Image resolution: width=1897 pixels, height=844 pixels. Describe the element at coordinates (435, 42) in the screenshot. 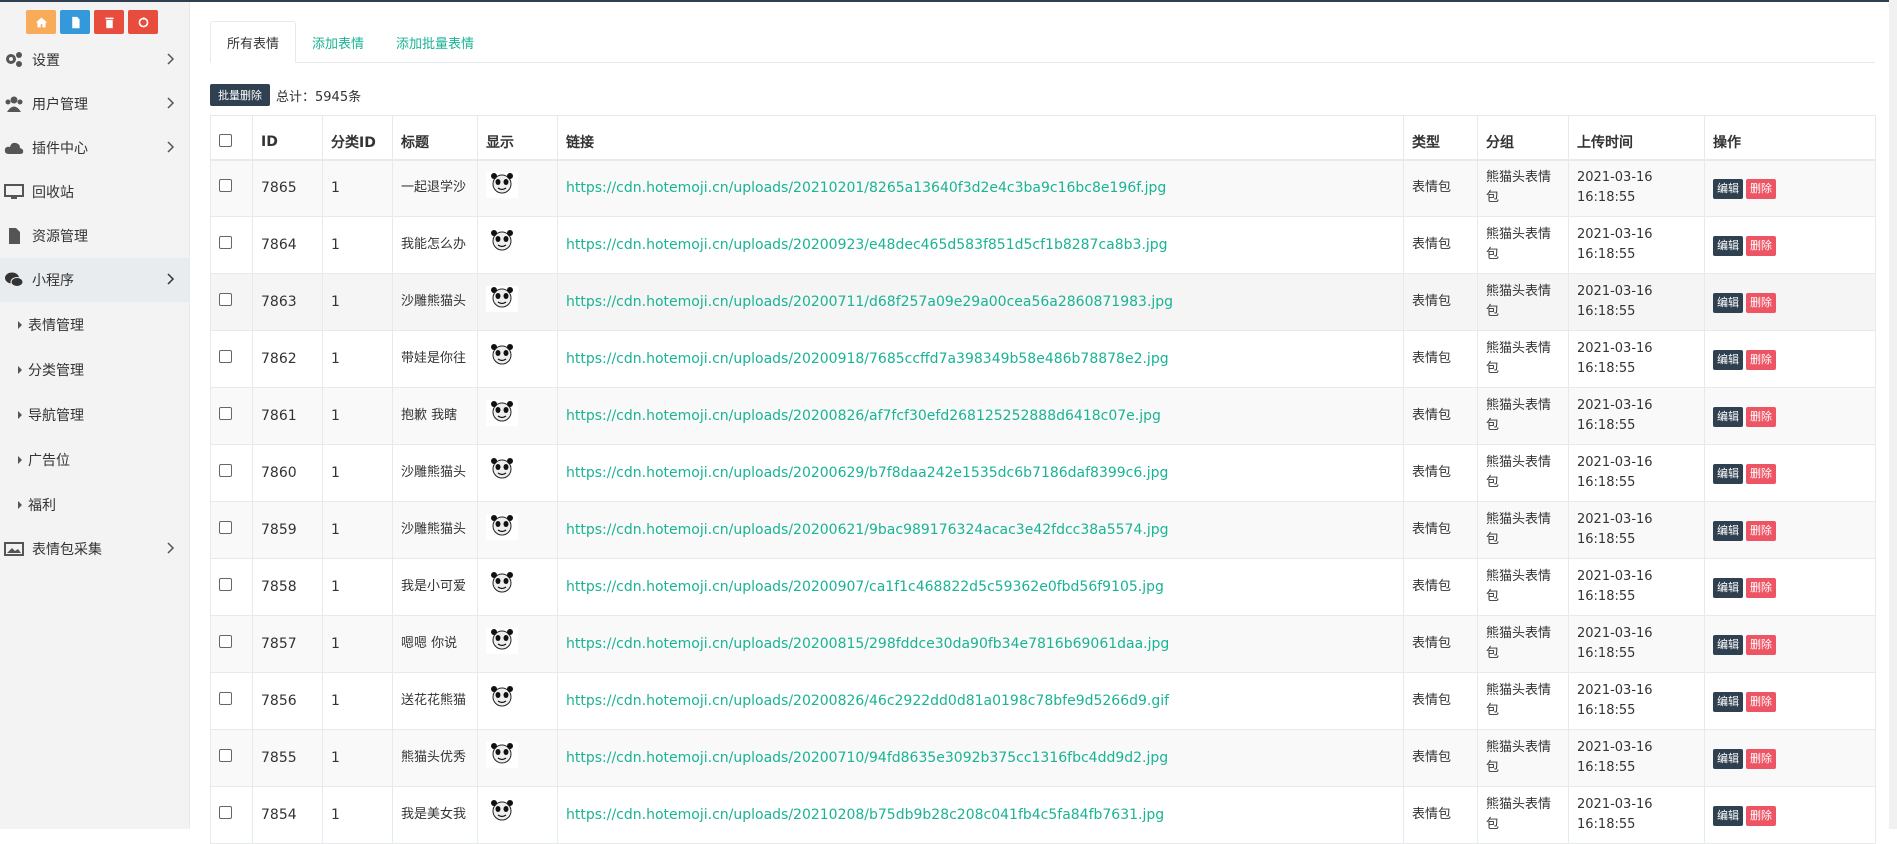

I see `tab-add-batch-emoji: 添加批量表情` at that location.